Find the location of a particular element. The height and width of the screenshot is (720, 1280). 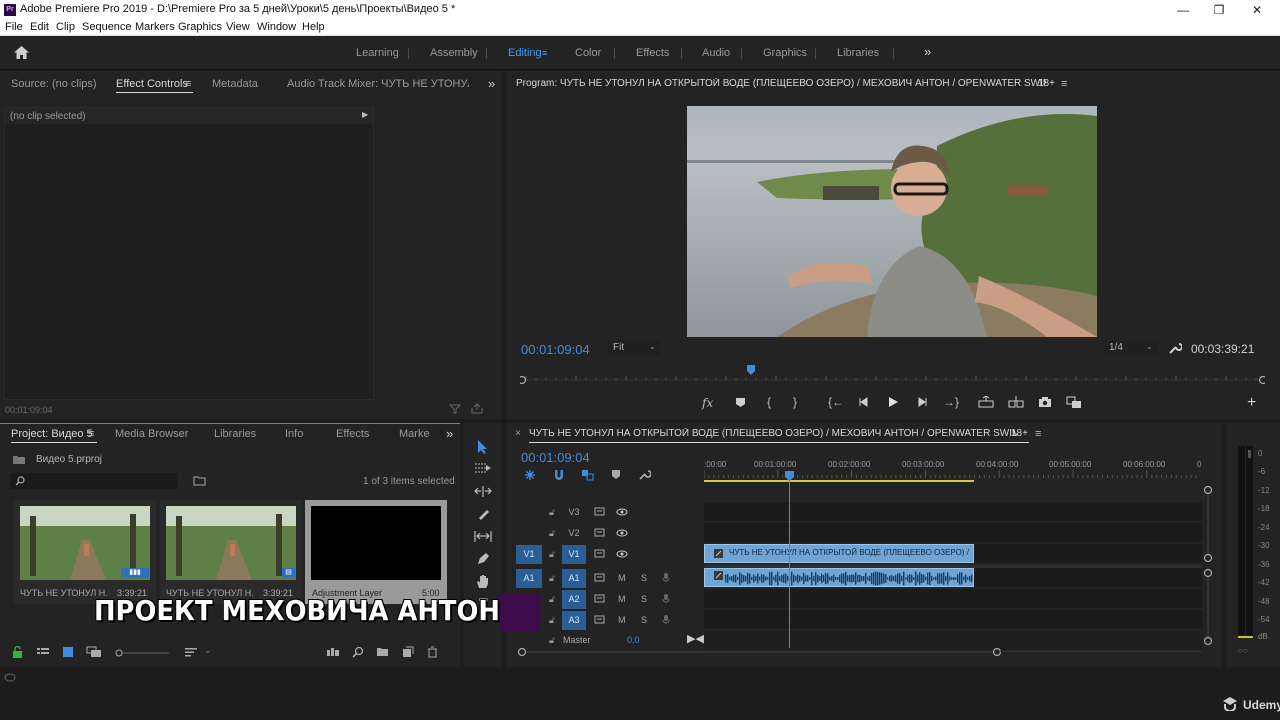

track-target-a3: A3 is located at coordinates (574, 620).